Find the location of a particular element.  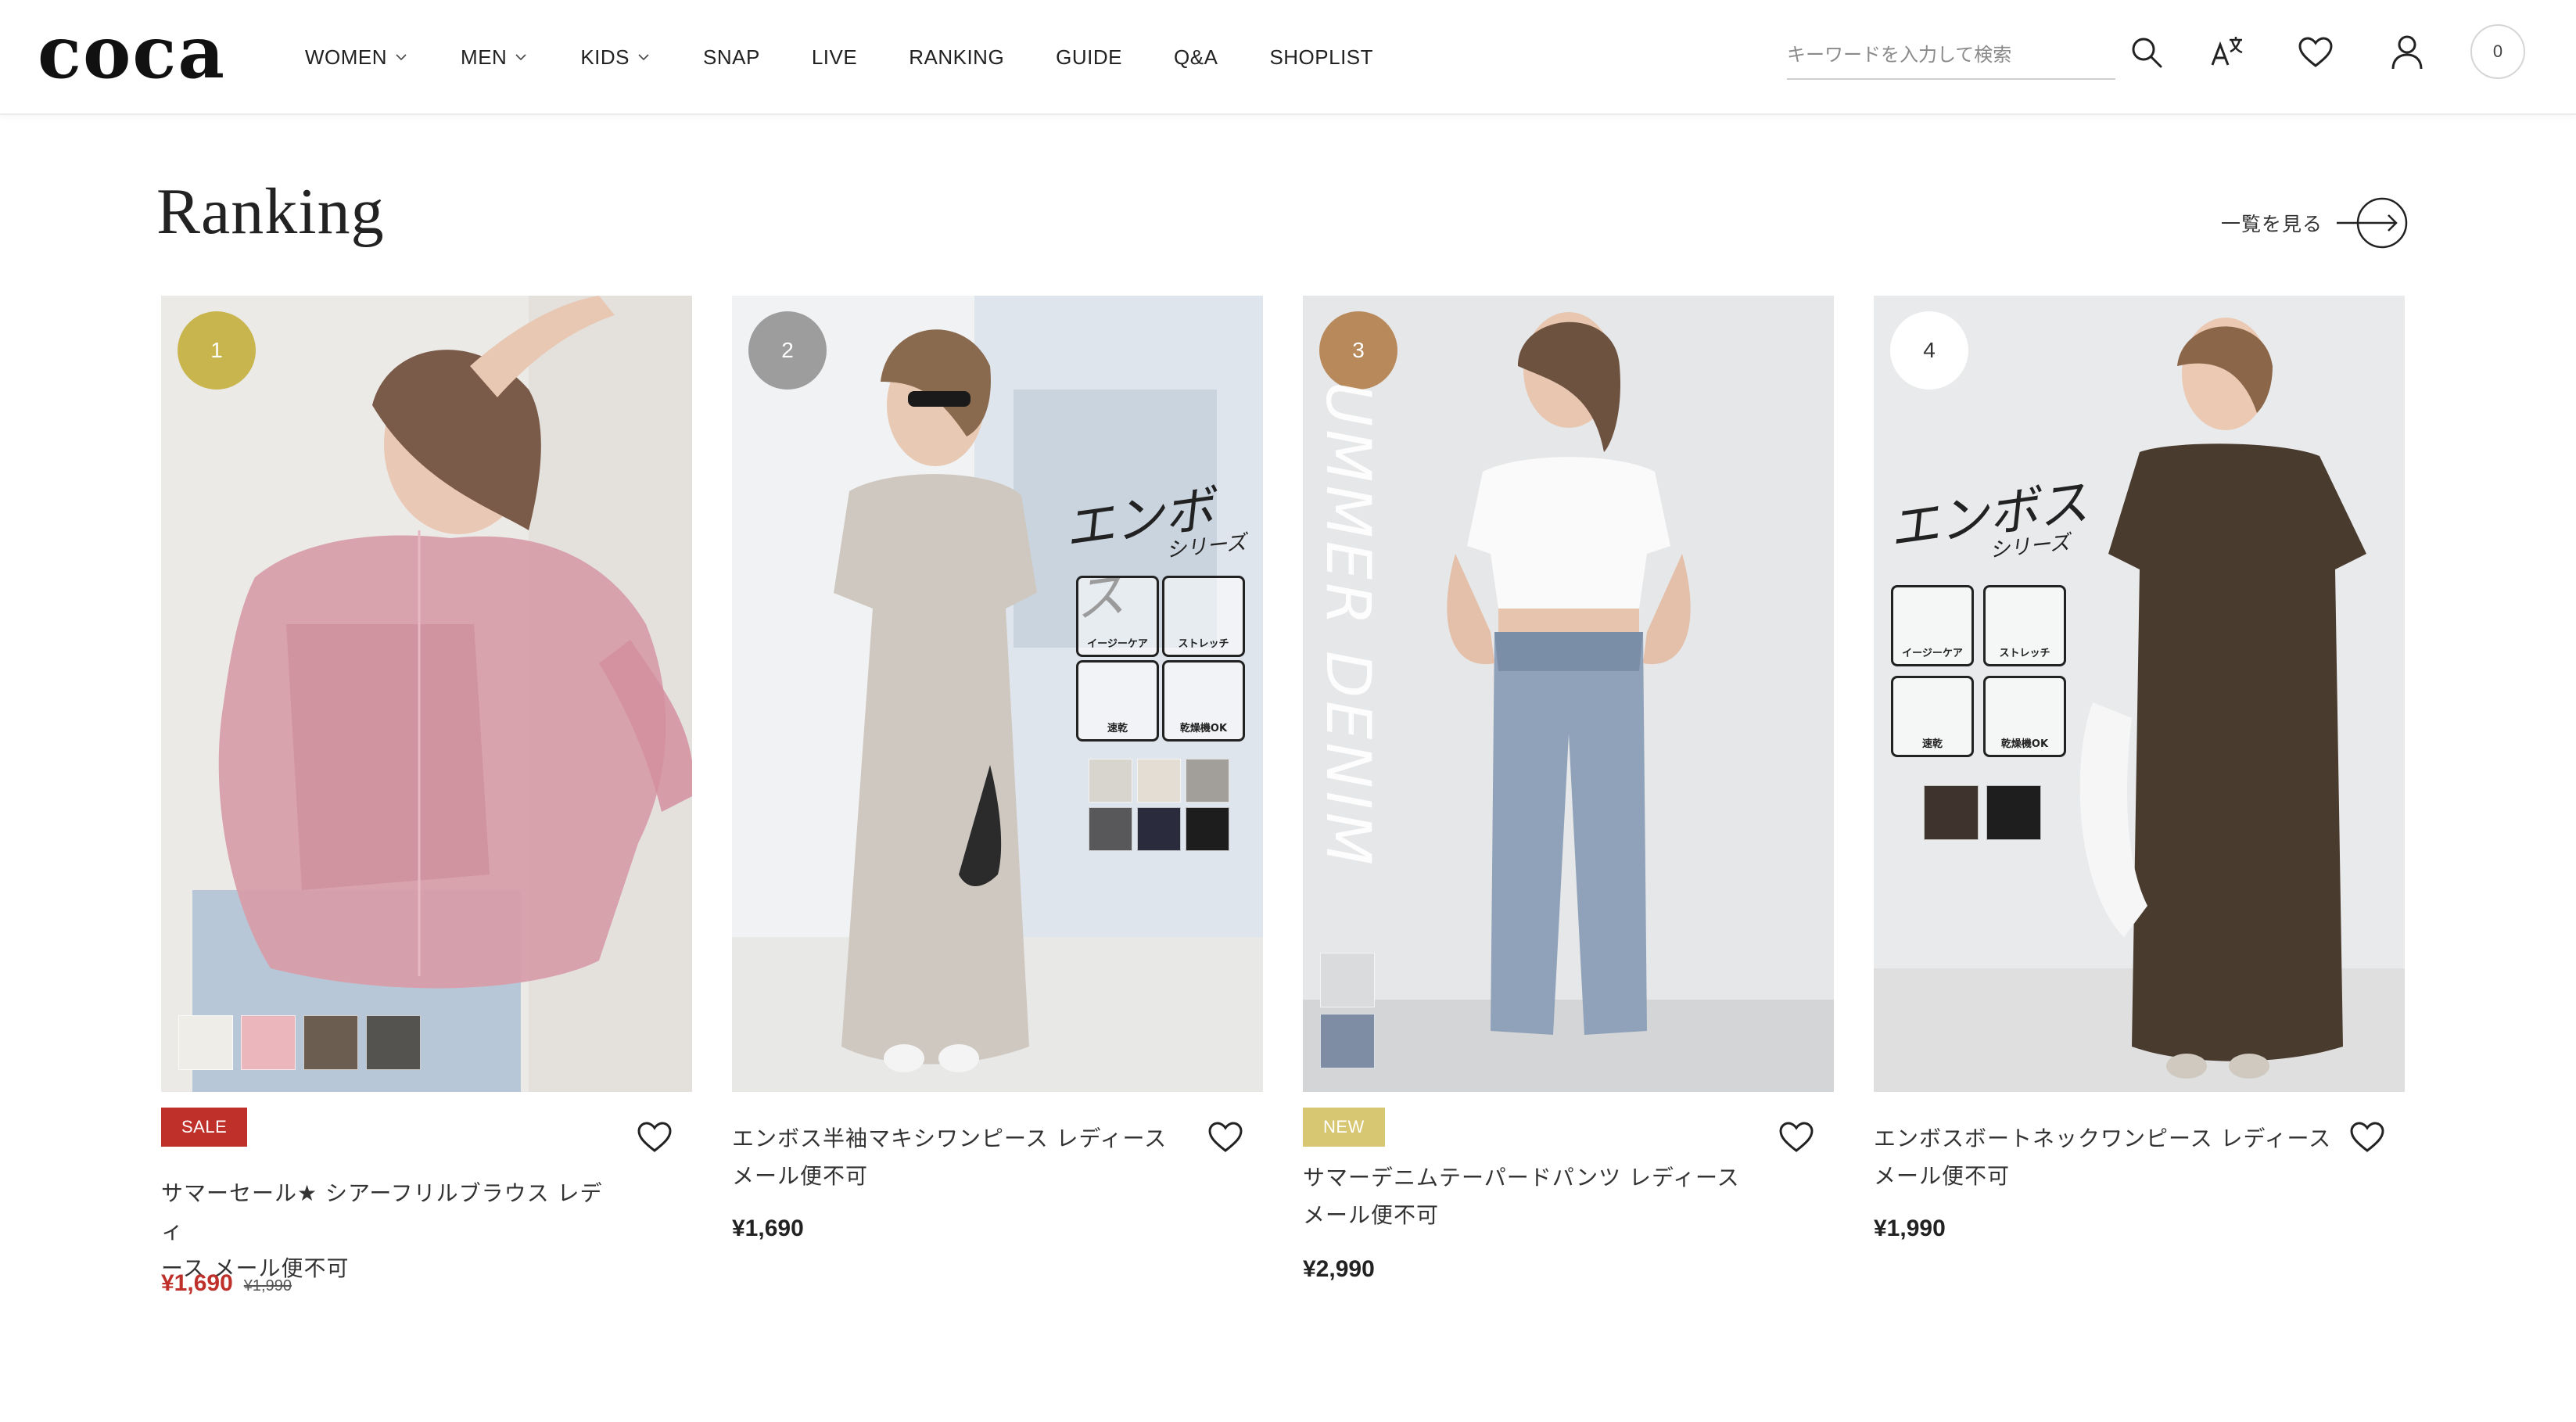

search-bar is located at coordinates (1951, 55).